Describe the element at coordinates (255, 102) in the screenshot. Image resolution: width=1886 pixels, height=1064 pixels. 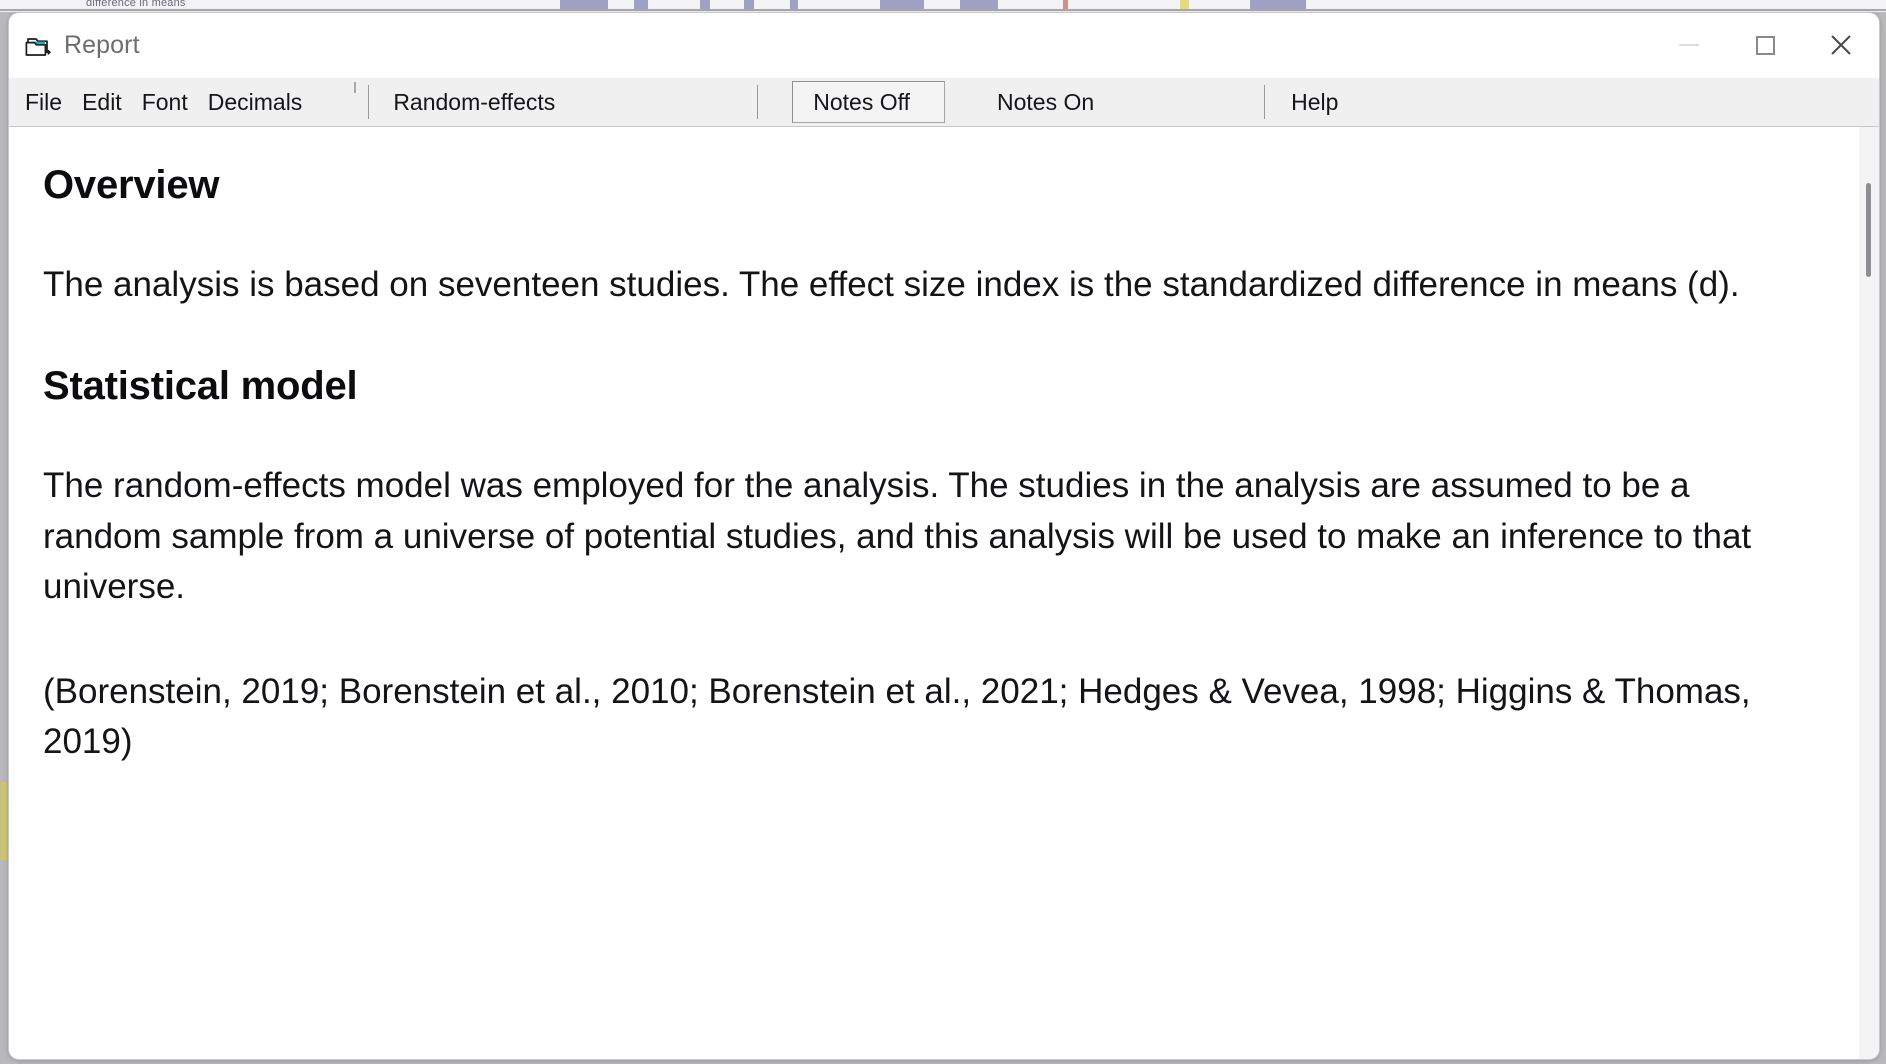
I see `menu-item-decimals: Decimals` at that location.